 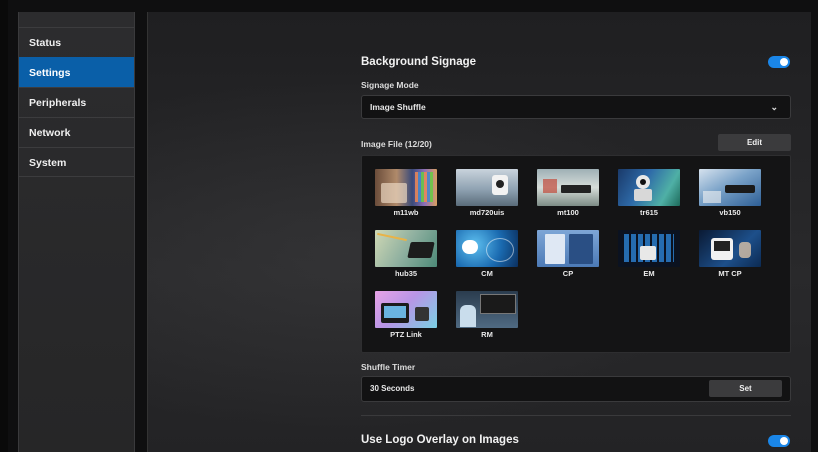 What do you see at coordinates (774, 107) in the screenshot?
I see `chevron-down-icon: ⌄` at bounding box center [774, 107].